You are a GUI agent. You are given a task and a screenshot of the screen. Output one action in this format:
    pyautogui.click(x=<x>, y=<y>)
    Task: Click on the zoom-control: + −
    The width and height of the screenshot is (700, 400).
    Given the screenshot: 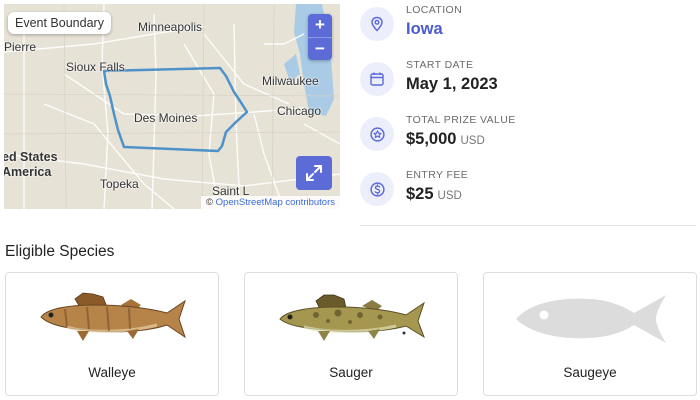 What is the action you would take?
    pyautogui.click(x=320, y=37)
    